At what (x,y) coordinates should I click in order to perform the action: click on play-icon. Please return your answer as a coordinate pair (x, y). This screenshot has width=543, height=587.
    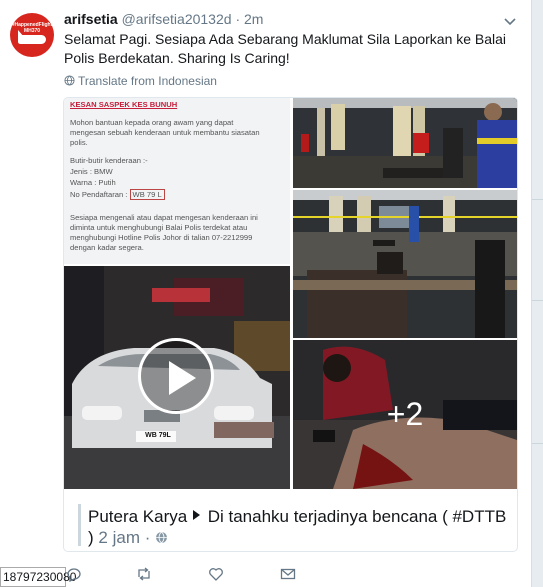
    Looking at the image, I should click on (182, 378).